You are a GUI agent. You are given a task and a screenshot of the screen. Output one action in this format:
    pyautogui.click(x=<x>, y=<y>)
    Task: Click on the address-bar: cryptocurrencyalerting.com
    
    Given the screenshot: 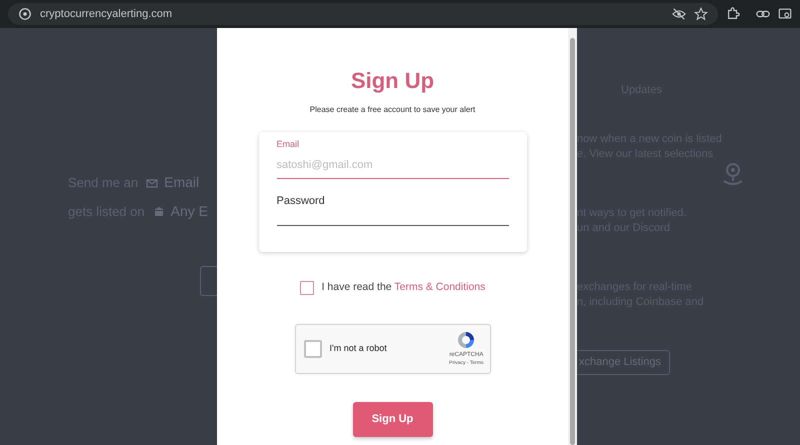 What is the action you would take?
    pyautogui.click(x=363, y=14)
    